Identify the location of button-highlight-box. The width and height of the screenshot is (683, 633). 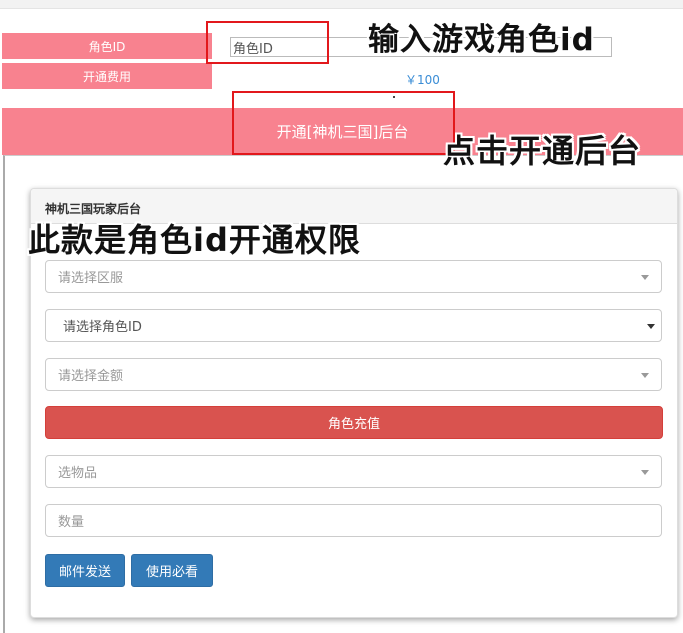
(343, 123).